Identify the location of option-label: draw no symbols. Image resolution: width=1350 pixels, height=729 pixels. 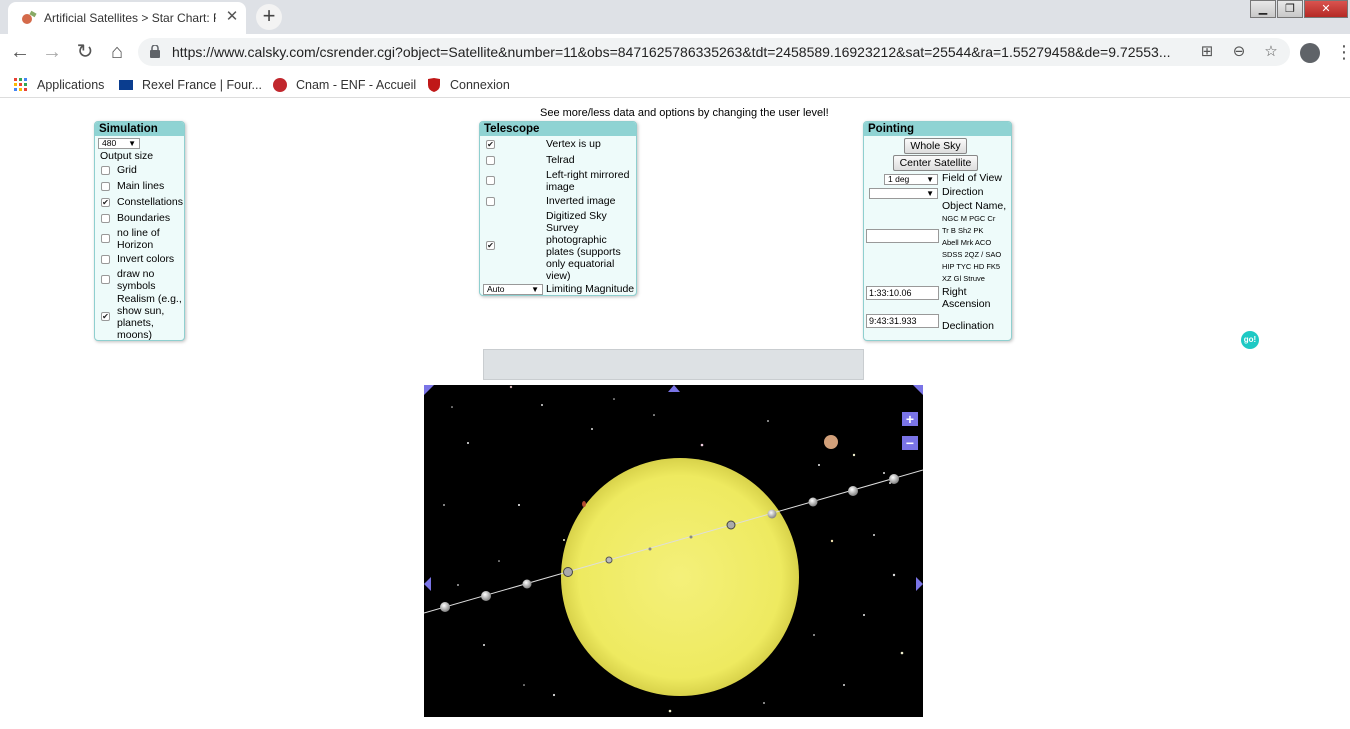
(136, 280).